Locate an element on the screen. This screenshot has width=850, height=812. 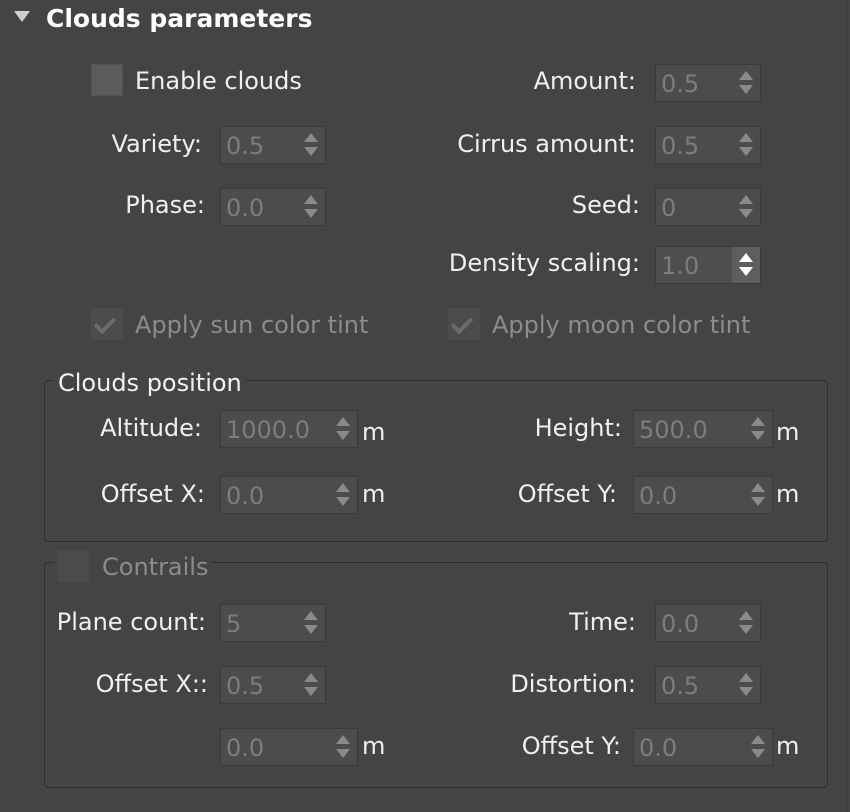
altitude-value: 1000.0 is located at coordinates (268, 430).